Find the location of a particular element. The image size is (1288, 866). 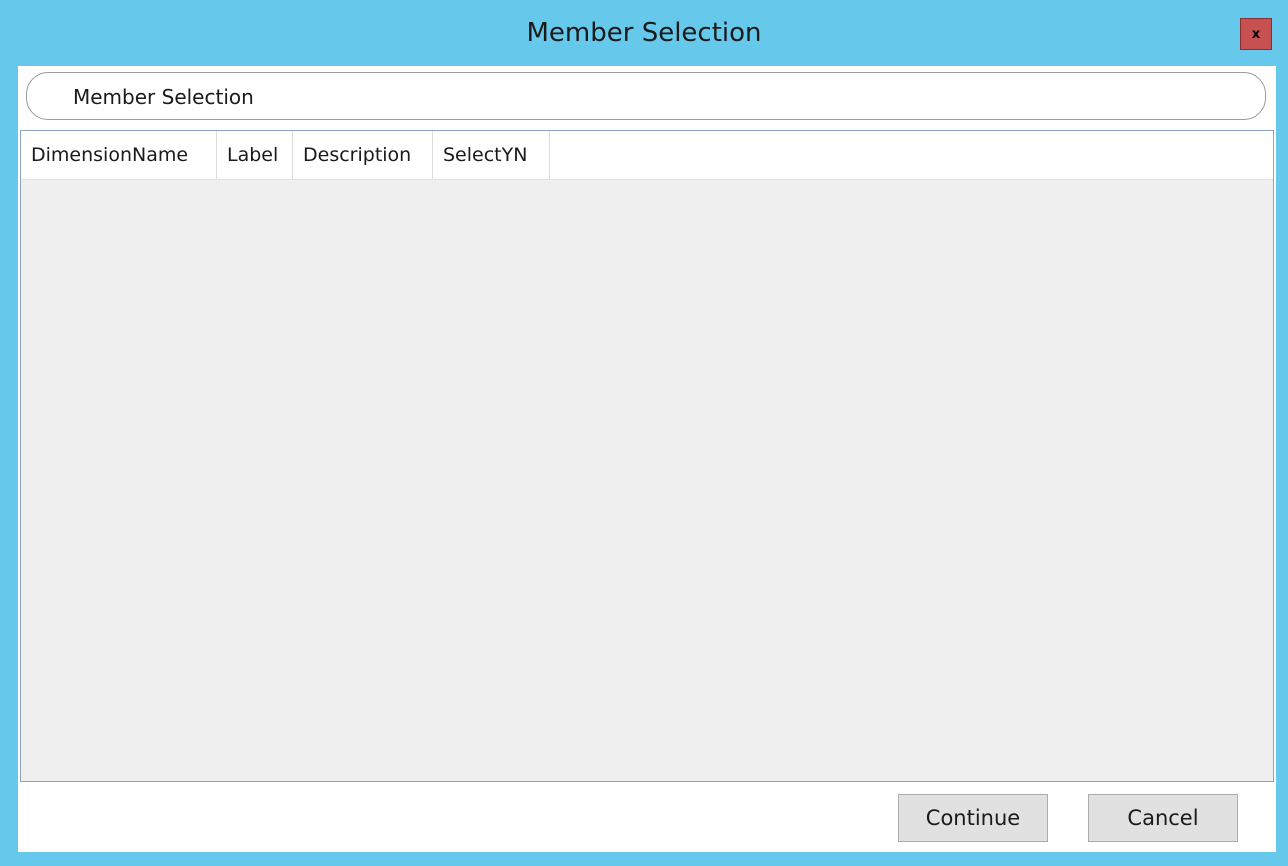

column-header-label: Label is located at coordinates (255, 155).